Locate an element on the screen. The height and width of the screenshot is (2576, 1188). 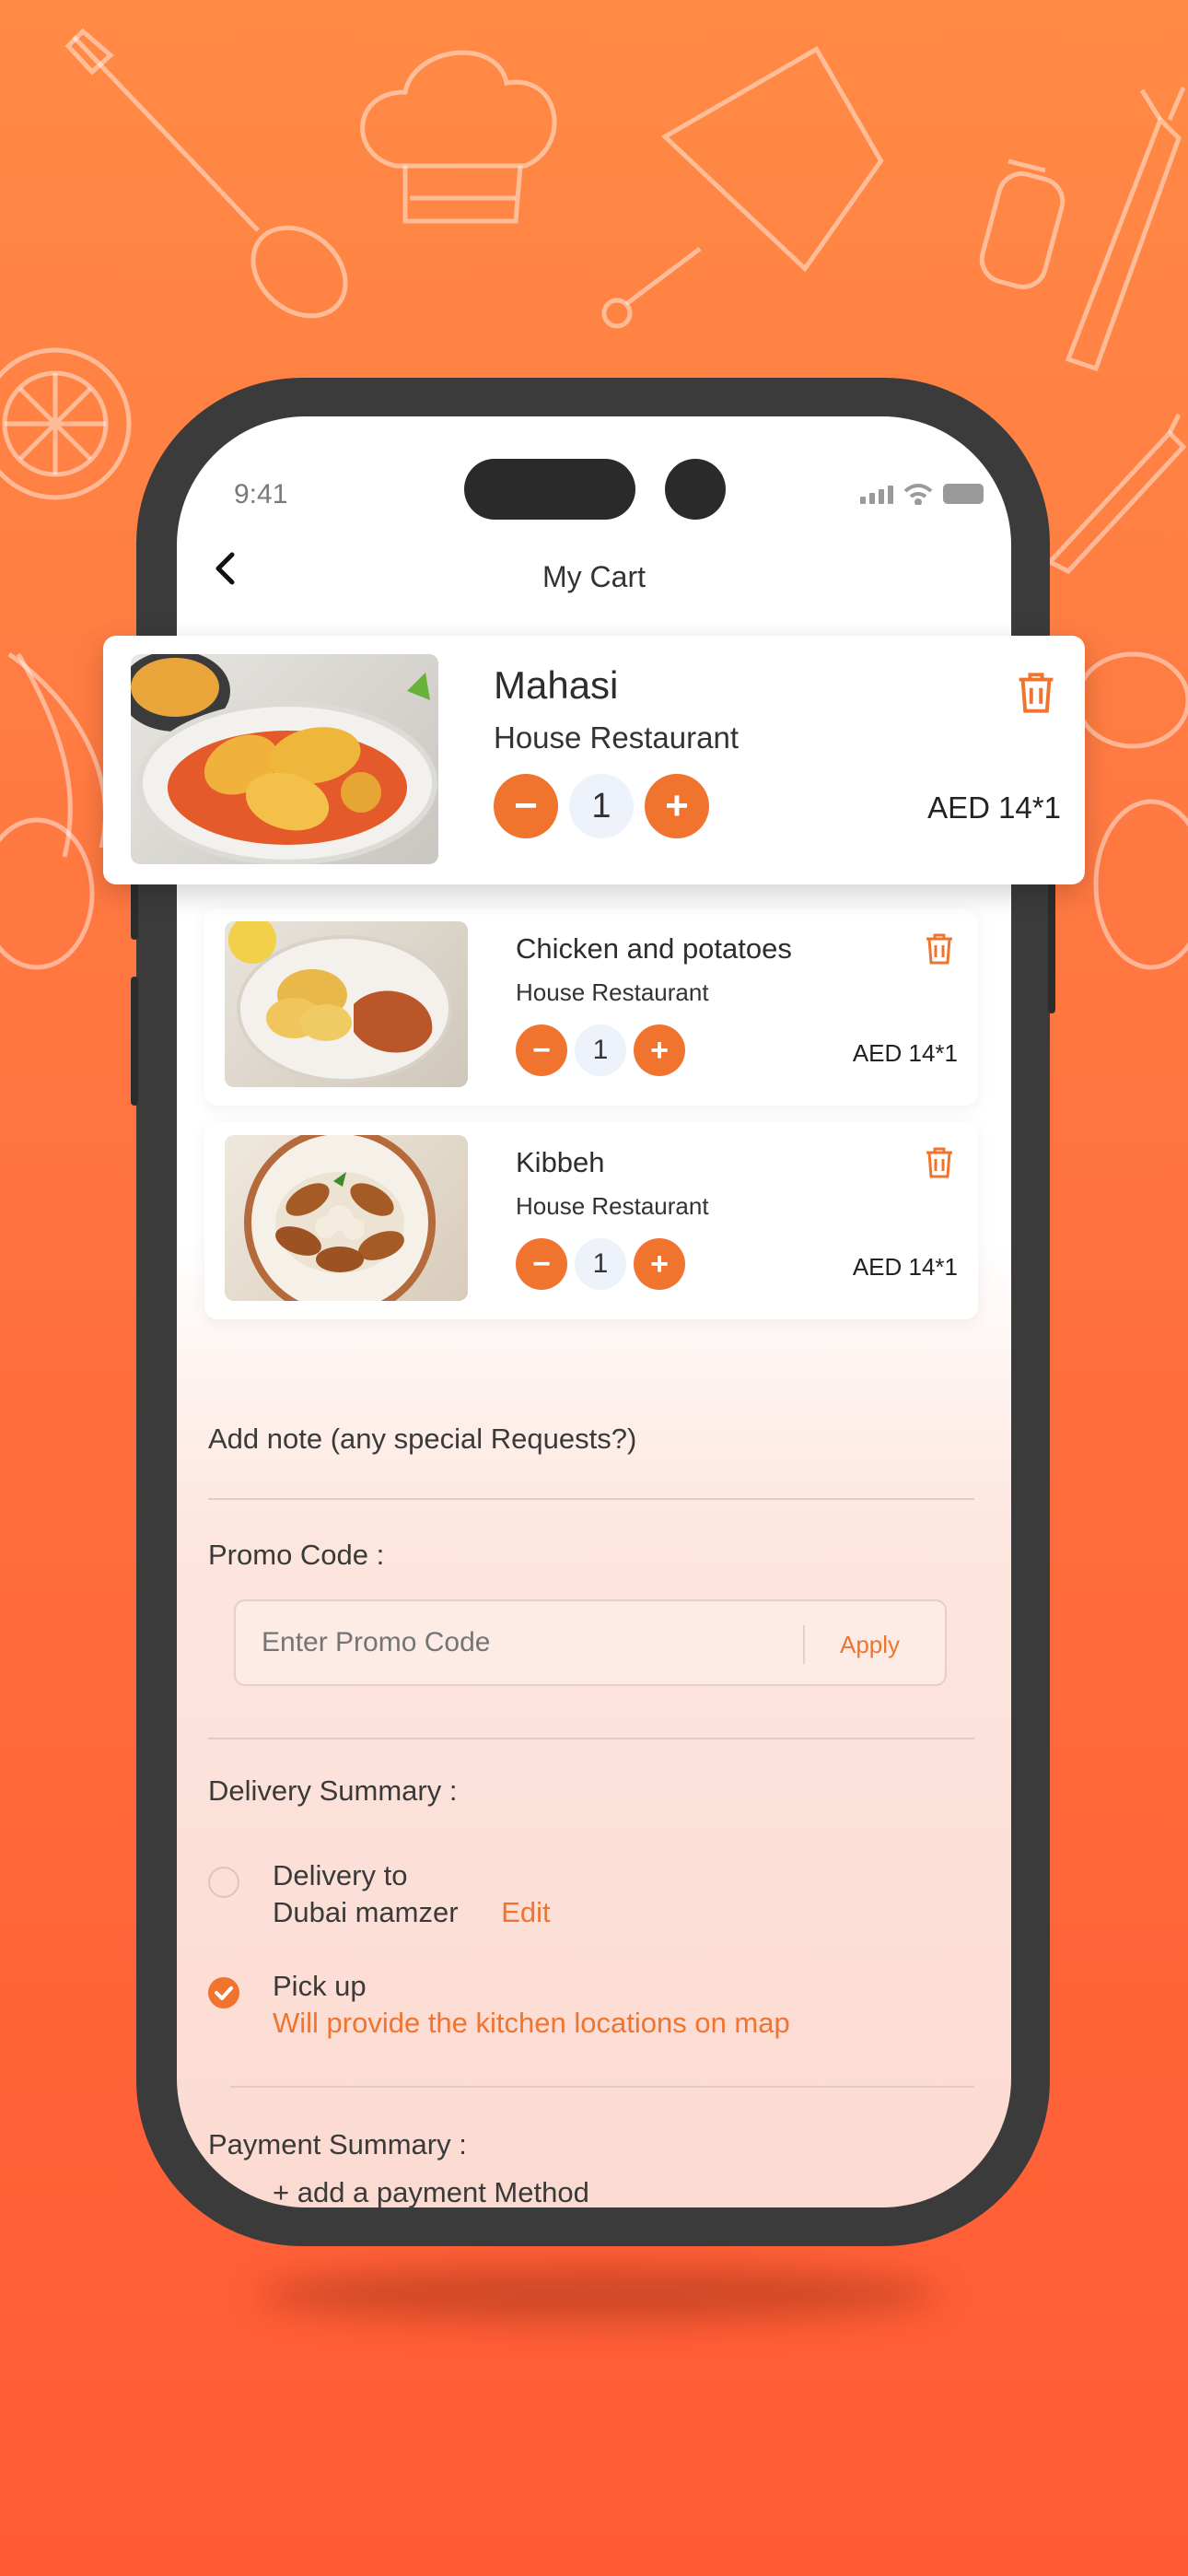
phone-shadow is located at coordinates (598, 2294).